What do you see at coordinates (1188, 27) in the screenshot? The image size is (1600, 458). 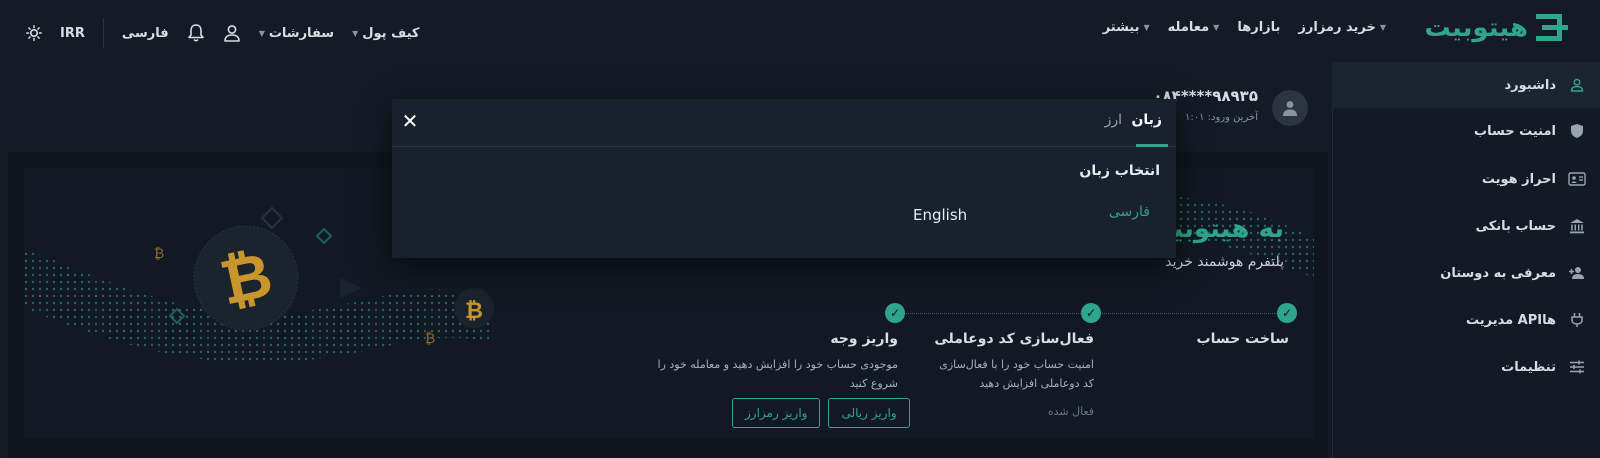 I see `nav-label: معامله` at bounding box center [1188, 27].